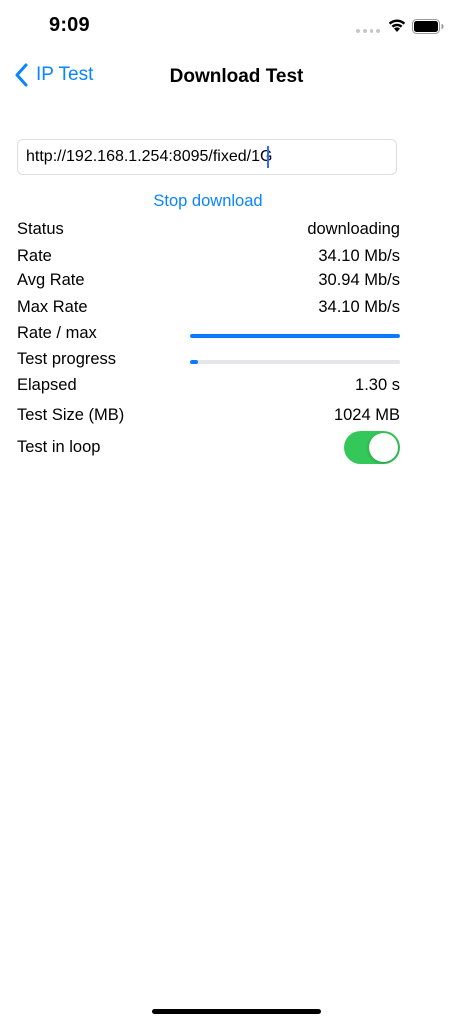  Describe the element at coordinates (71, 415) in the screenshot. I see `test-size-label: Test Size (MB)` at that location.